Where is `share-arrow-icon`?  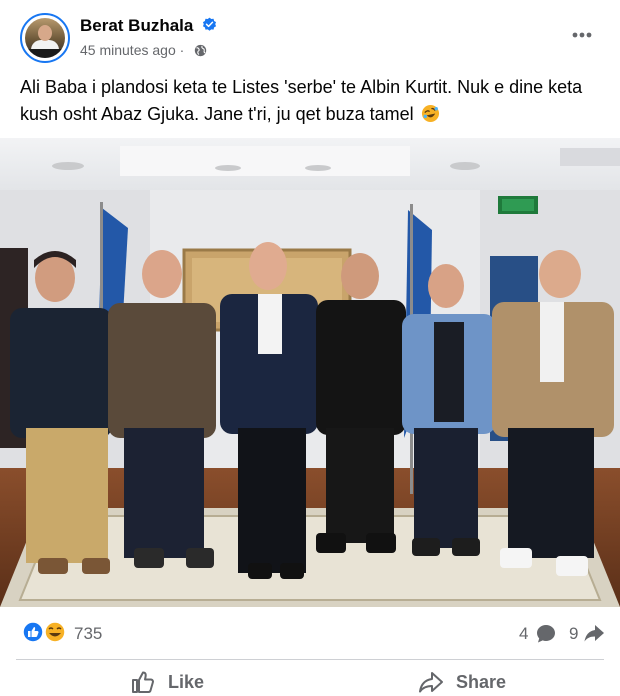
share-arrow-icon is located at coordinates (594, 633).